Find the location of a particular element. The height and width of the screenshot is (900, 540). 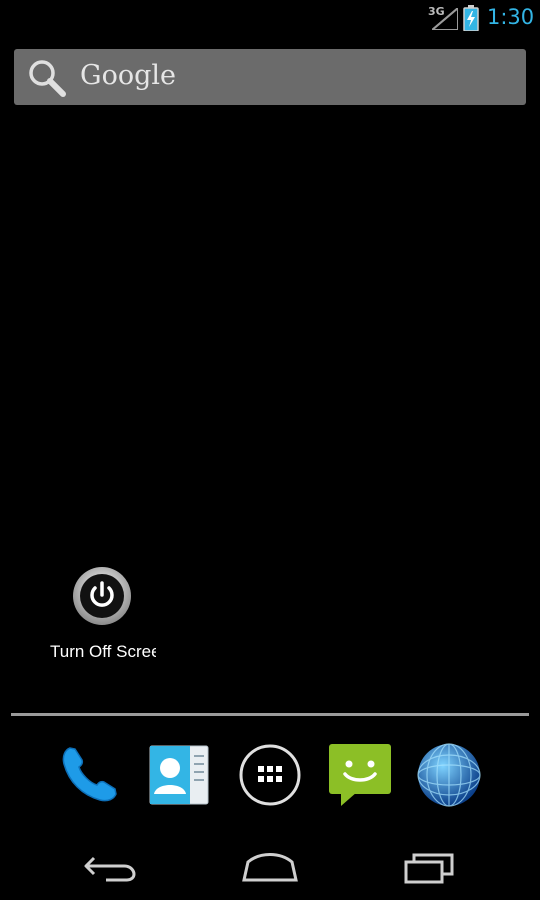

contacts-icon is located at coordinates (179, 775).